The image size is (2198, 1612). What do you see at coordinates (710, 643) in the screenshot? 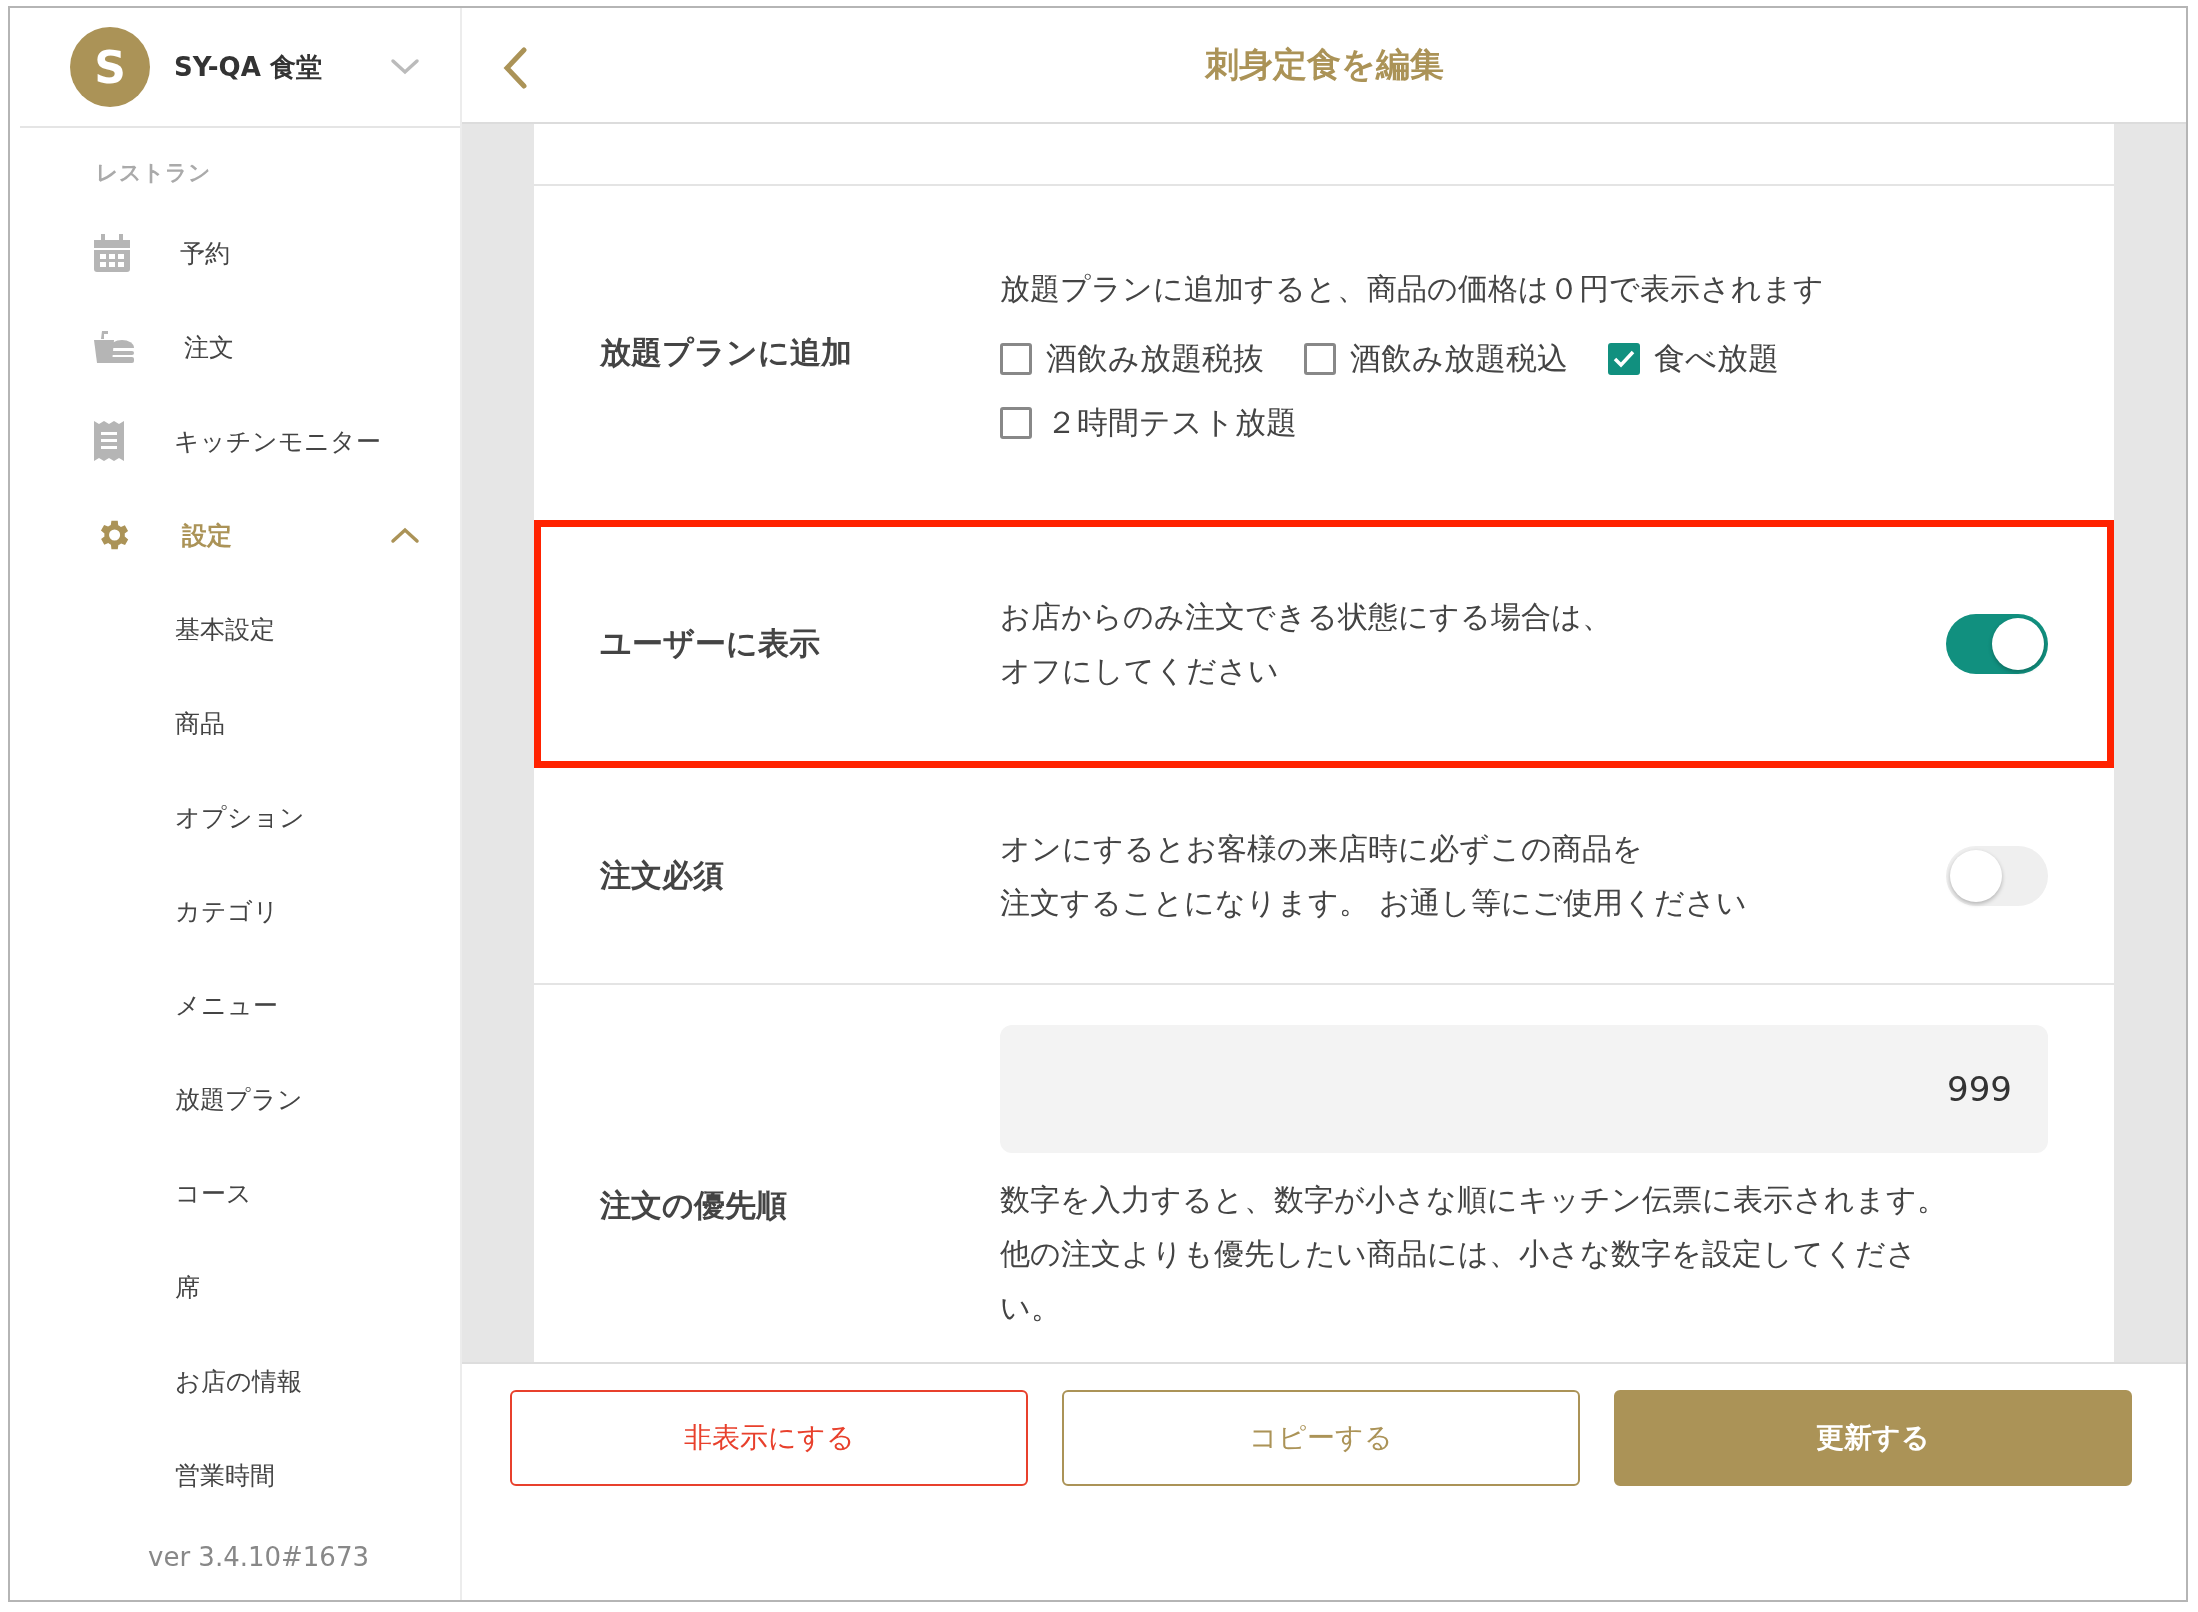
I see `field-label: ユーザーに表示` at bounding box center [710, 643].